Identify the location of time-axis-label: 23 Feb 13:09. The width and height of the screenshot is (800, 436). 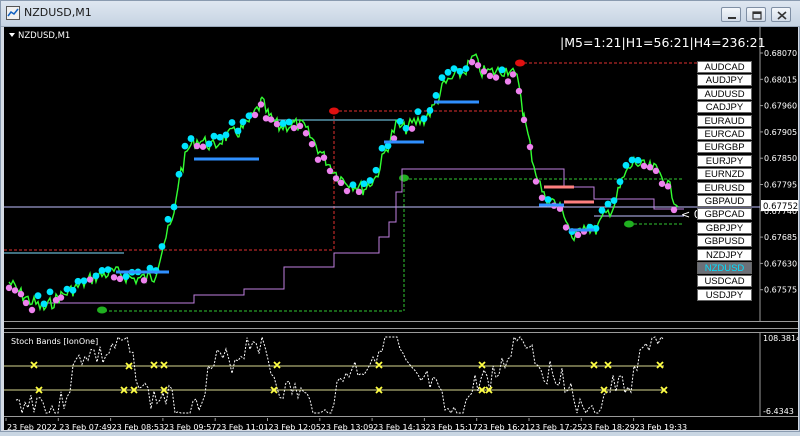
(347, 427).